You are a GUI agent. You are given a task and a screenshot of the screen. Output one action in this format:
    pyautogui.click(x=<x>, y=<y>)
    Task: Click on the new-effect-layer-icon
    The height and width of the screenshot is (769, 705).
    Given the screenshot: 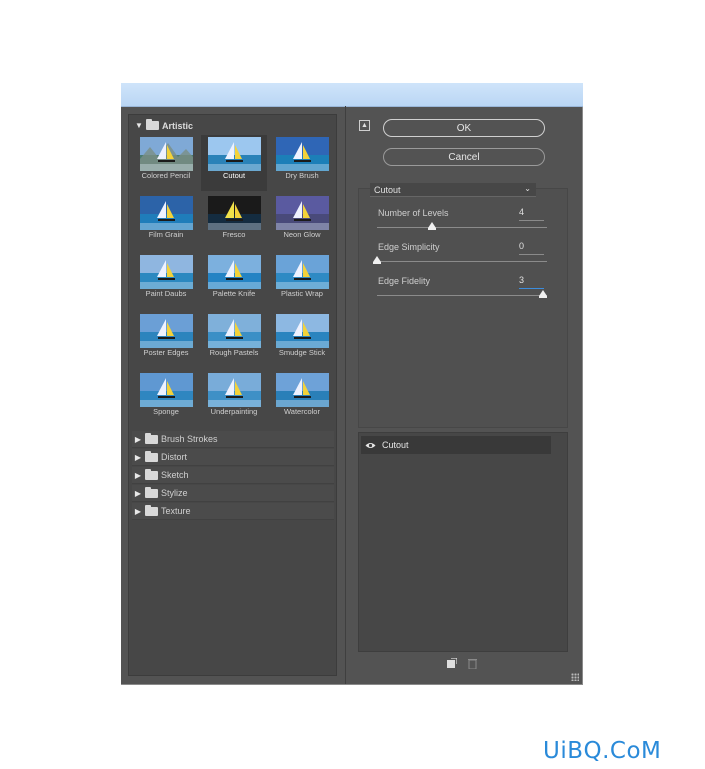 What is the action you would take?
    pyautogui.click(x=452, y=662)
    